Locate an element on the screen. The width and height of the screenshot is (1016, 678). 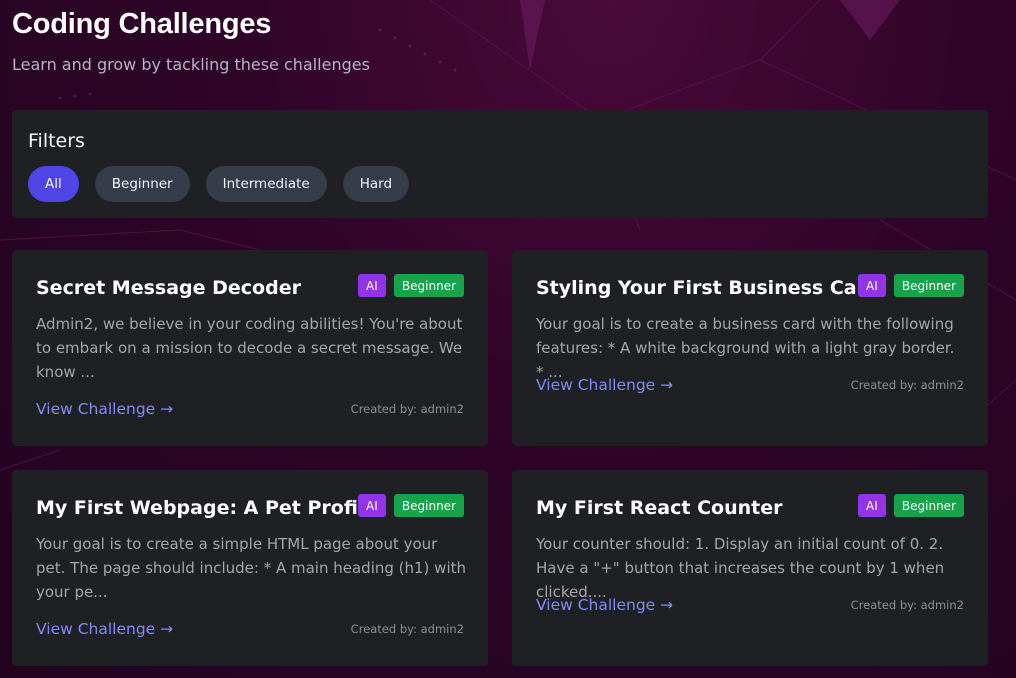
filters-heading: Filters is located at coordinates (56, 141).